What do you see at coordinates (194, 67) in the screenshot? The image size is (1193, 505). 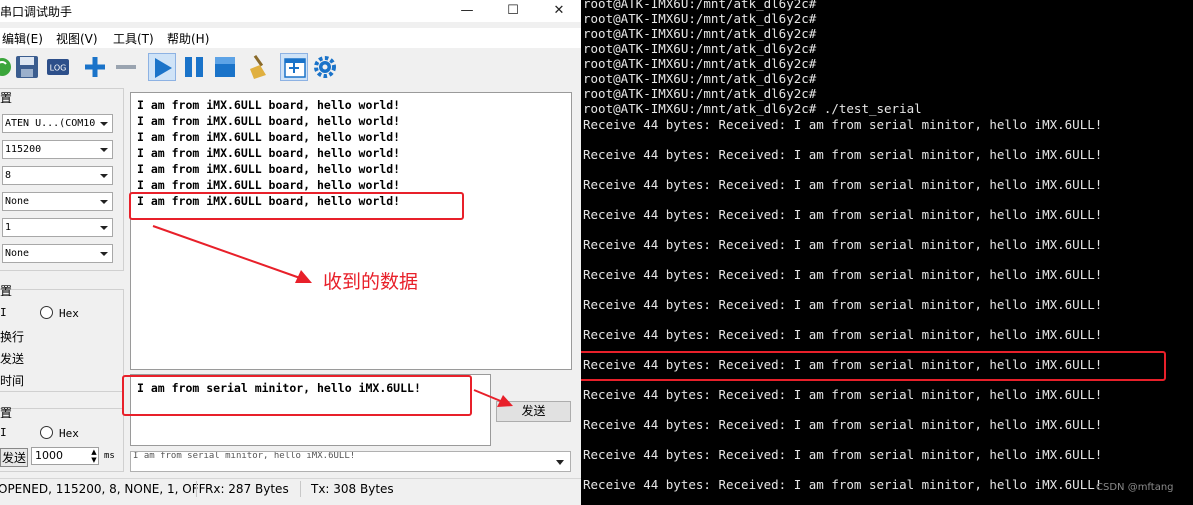 I see `pause-icon` at bounding box center [194, 67].